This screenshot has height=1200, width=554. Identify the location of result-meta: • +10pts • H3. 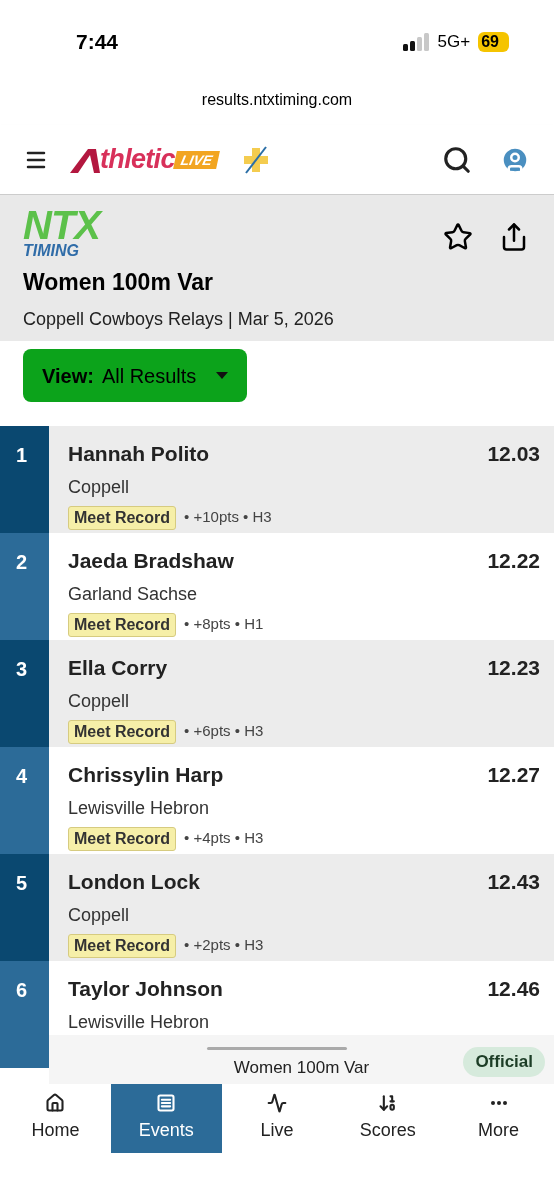
(228, 517).